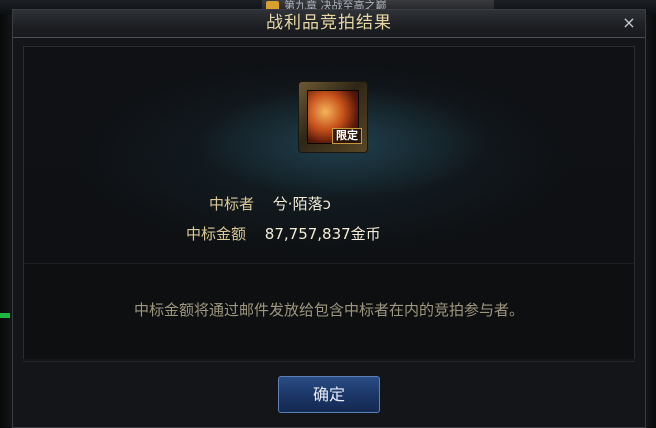 This screenshot has height=428, width=656. I want to click on winner-row: 中标者 兮·陌落ɔ, so click(270, 204).